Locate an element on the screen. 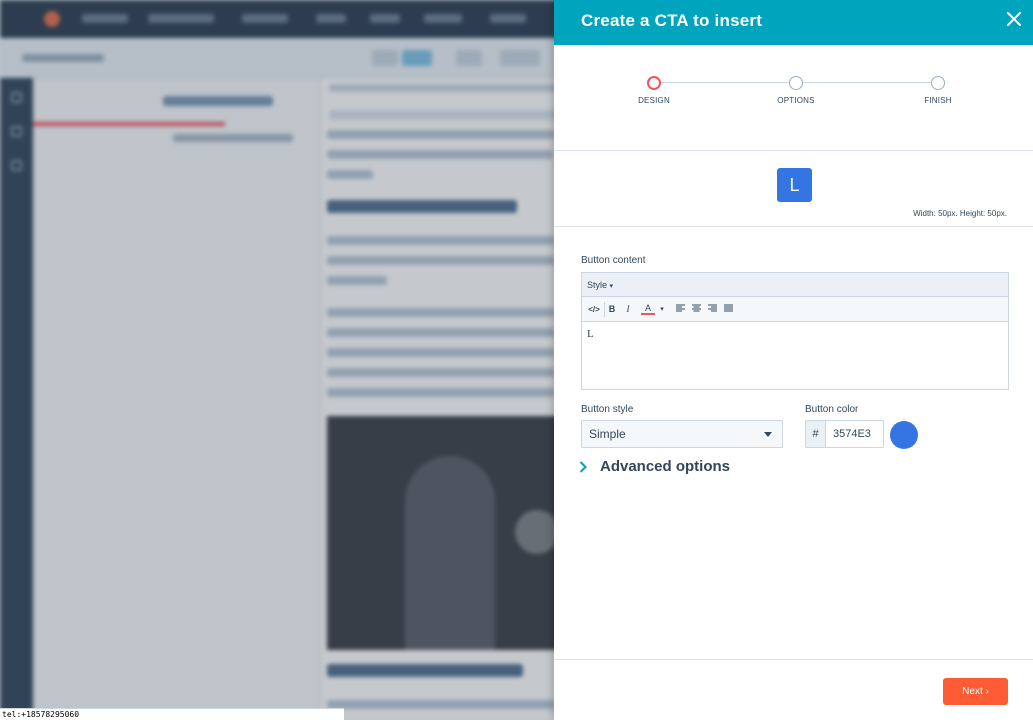 This screenshot has height=720, width=1033. style-menu-bar: Style ▾ is located at coordinates (795, 285).